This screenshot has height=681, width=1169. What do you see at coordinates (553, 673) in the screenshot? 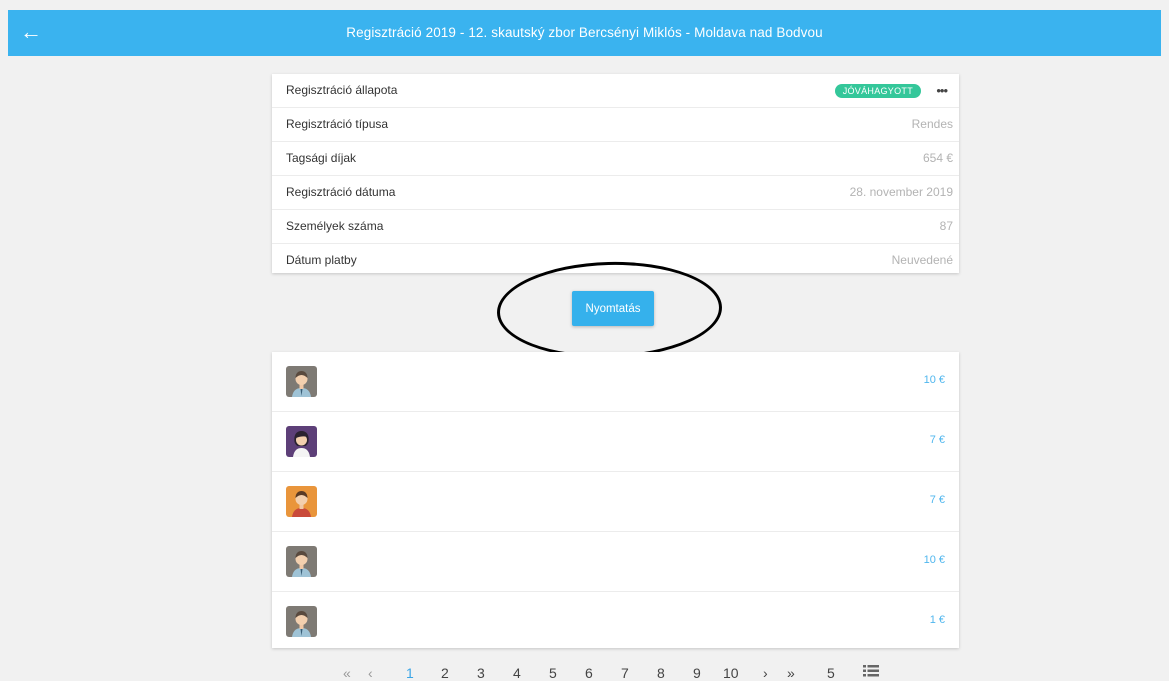
I see `page-button: 5` at bounding box center [553, 673].